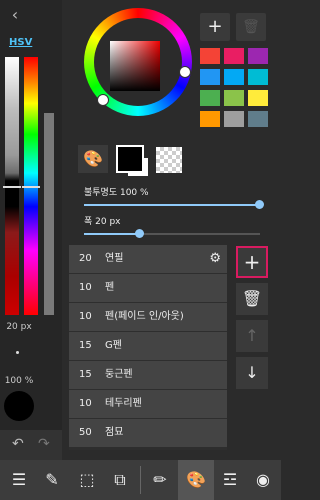  What do you see at coordinates (139, 233) in the screenshot?
I see `width-slider-knob` at bounding box center [139, 233].